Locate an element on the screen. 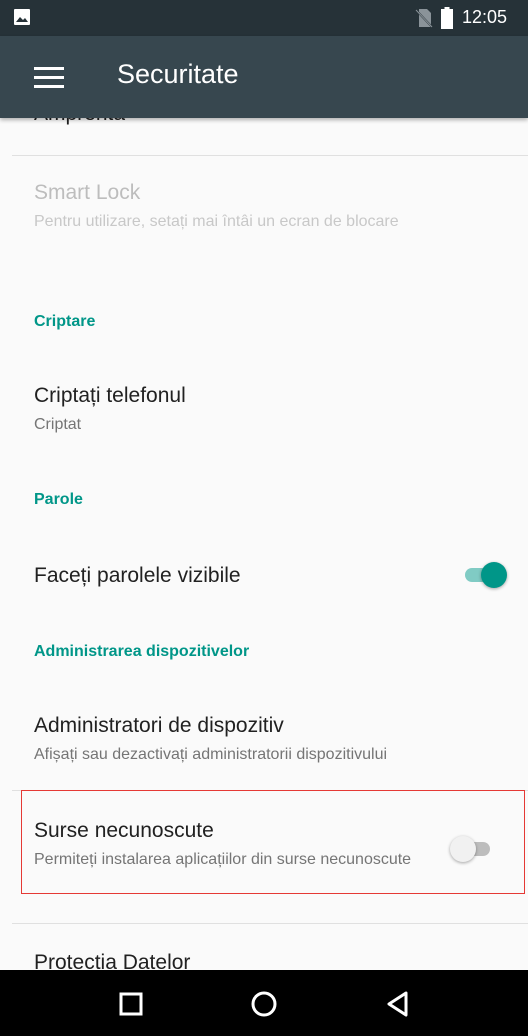 The height and width of the screenshot is (1036, 528). battery-icon is located at coordinates (447, 18).